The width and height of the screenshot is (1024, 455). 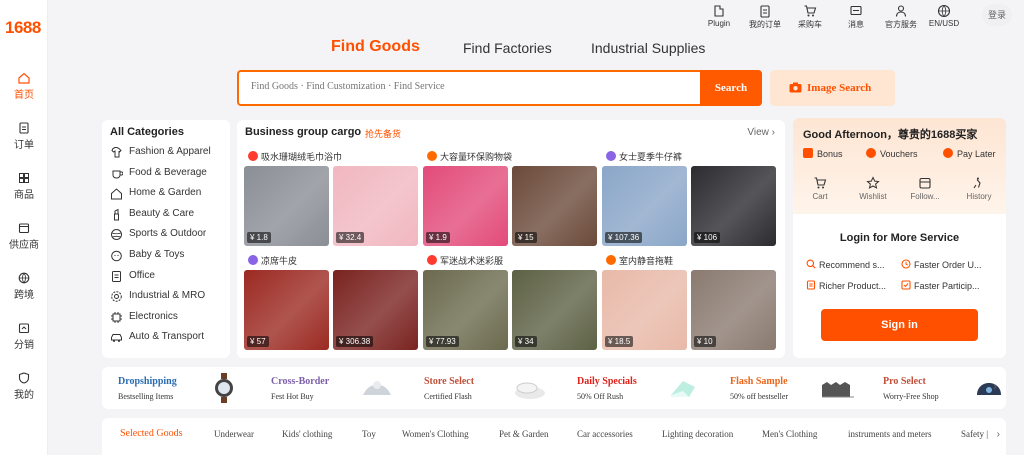 I want to click on product-image: ¥ 18.5, so click(x=644, y=310).